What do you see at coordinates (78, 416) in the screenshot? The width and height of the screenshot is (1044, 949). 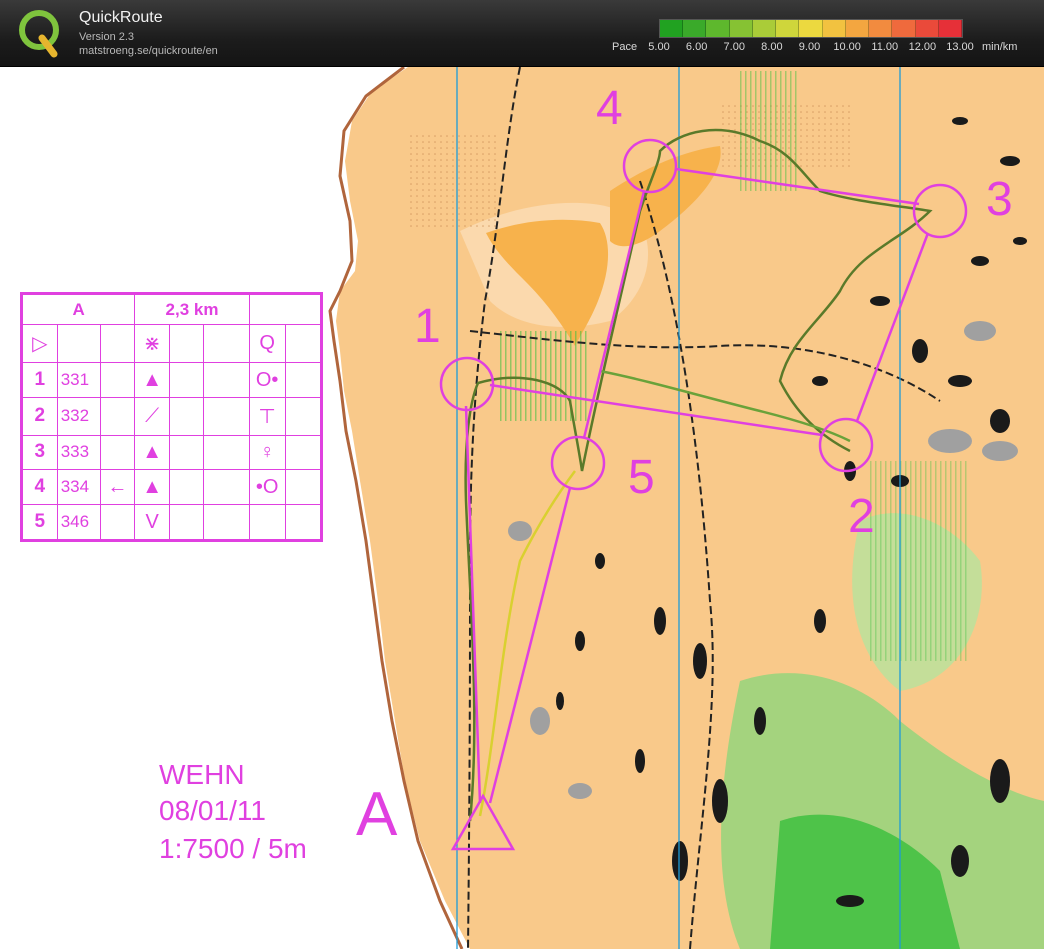 I see `control-code: 332` at bounding box center [78, 416].